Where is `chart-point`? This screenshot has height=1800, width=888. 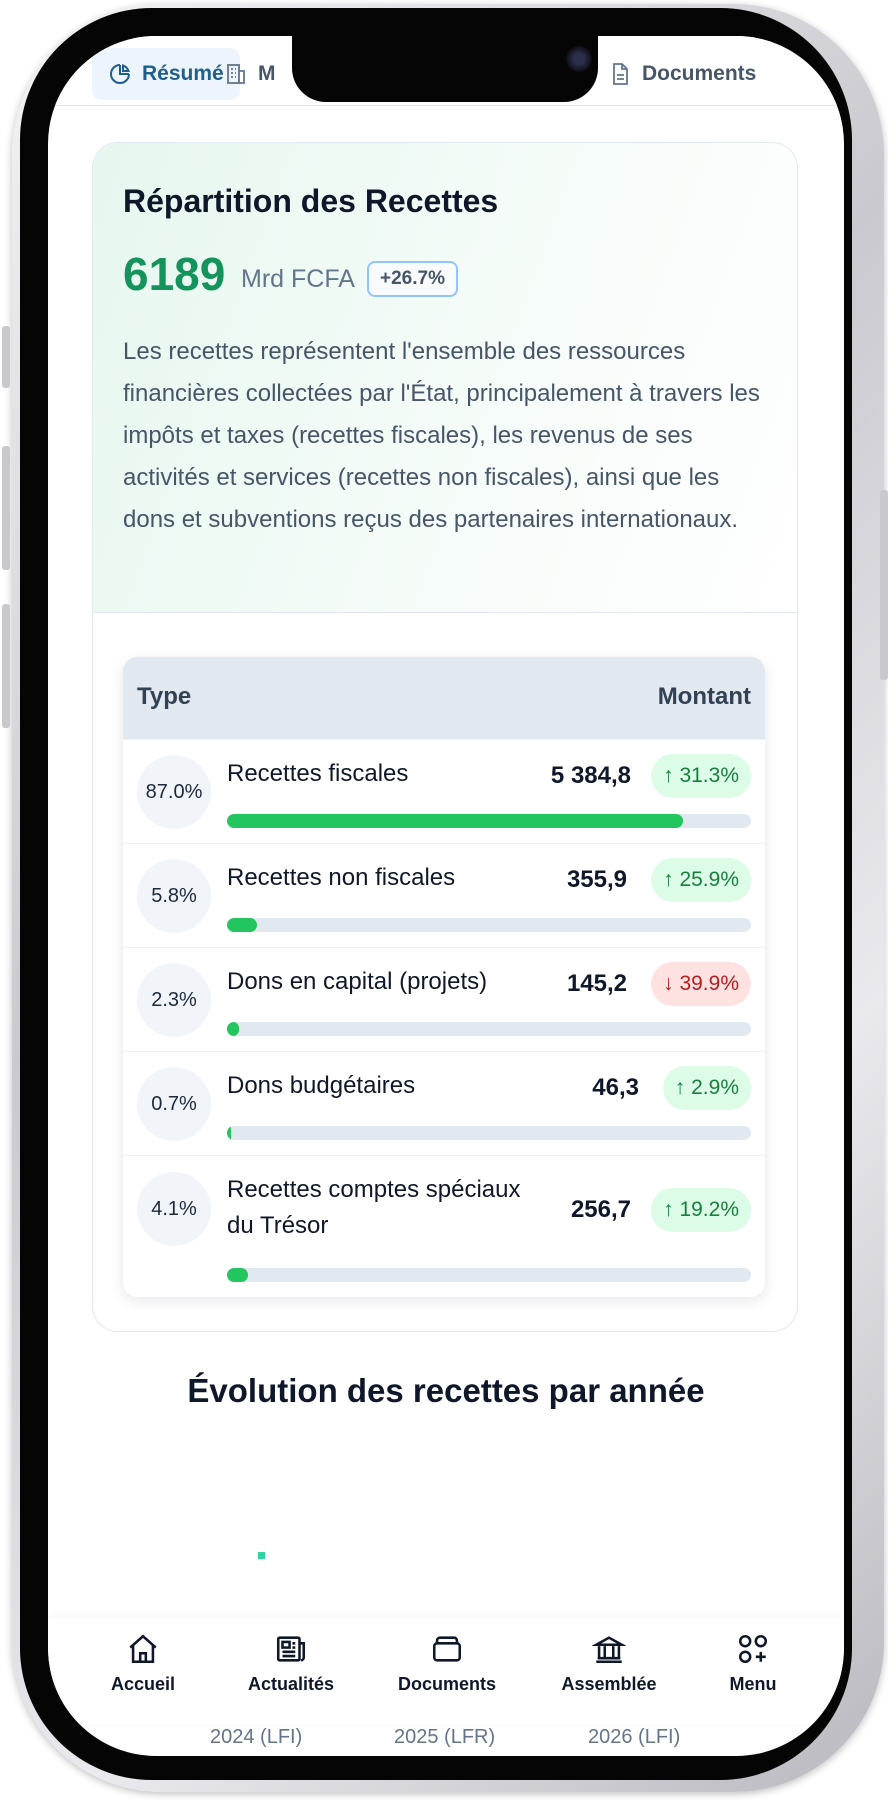 chart-point is located at coordinates (261, 1555).